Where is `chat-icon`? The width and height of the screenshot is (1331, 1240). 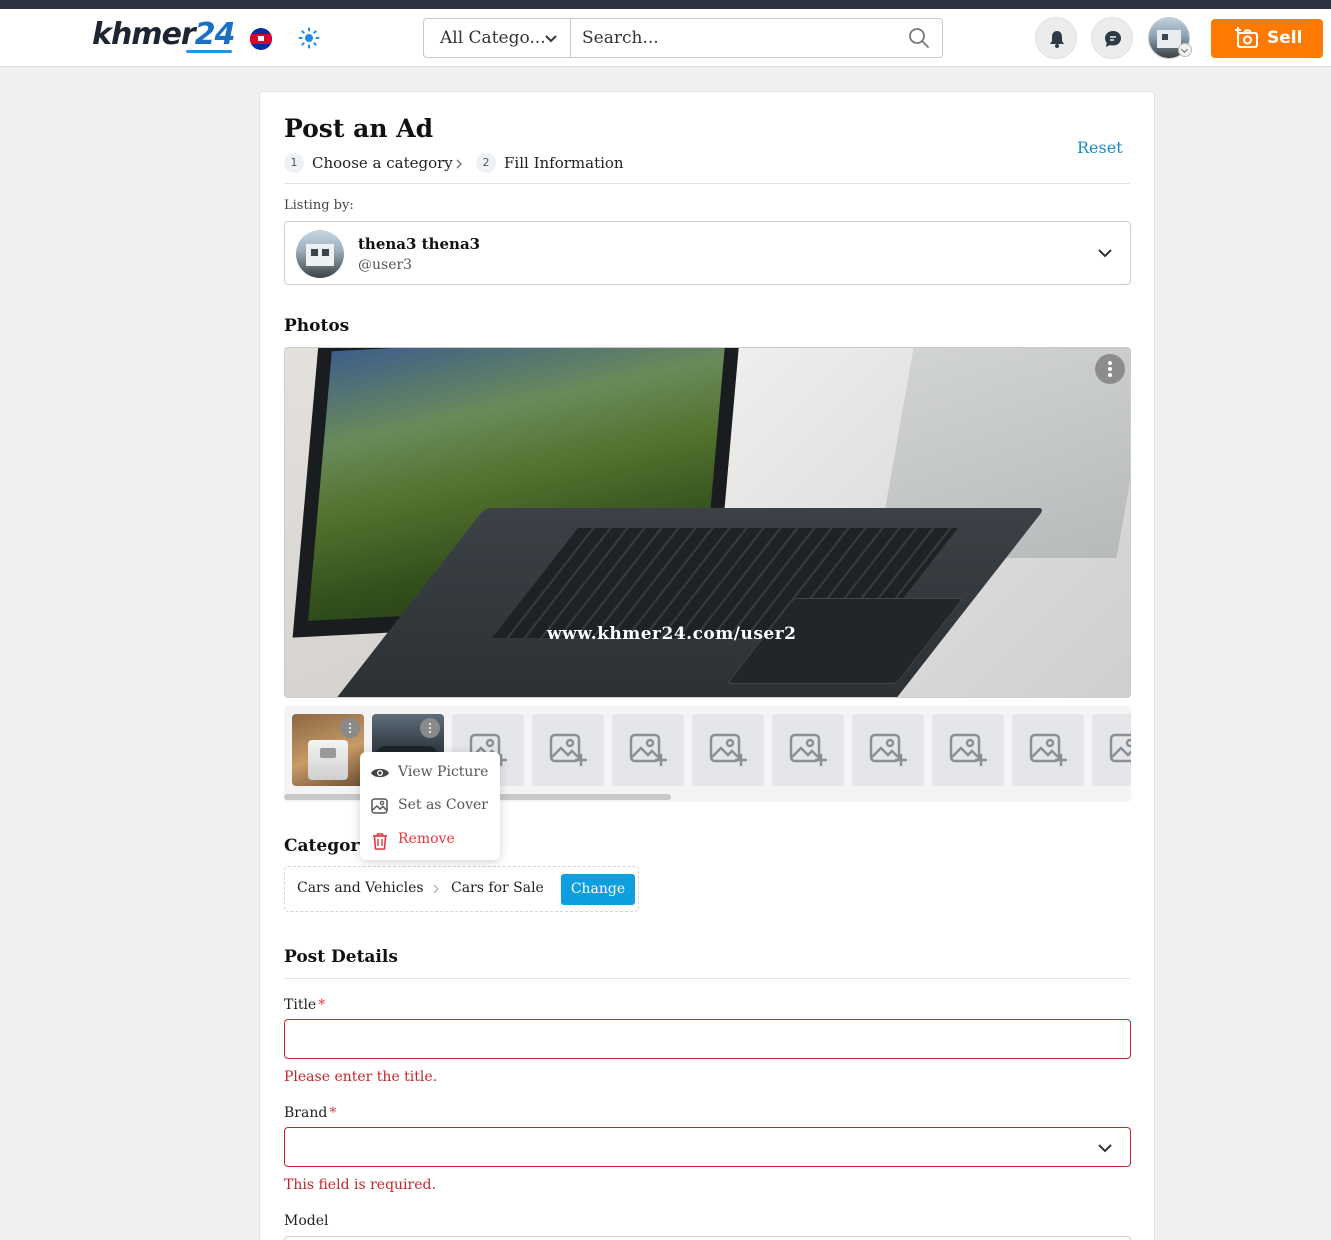 chat-icon is located at coordinates (1113, 39).